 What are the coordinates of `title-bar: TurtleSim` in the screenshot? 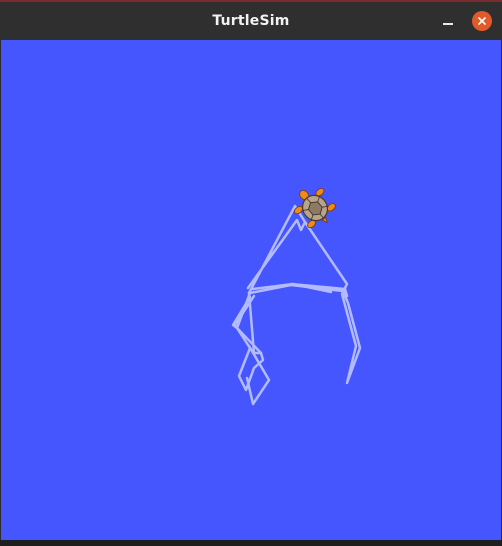 It's located at (251, 21).